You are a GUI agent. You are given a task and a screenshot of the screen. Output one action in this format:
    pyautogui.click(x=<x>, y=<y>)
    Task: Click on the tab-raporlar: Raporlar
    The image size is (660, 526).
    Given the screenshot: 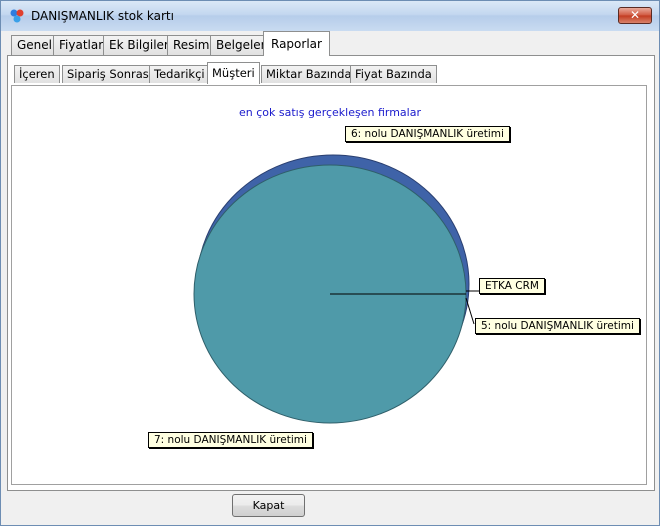 What is the action you would take?
    pyautogui.click(x=296, y=43)
    